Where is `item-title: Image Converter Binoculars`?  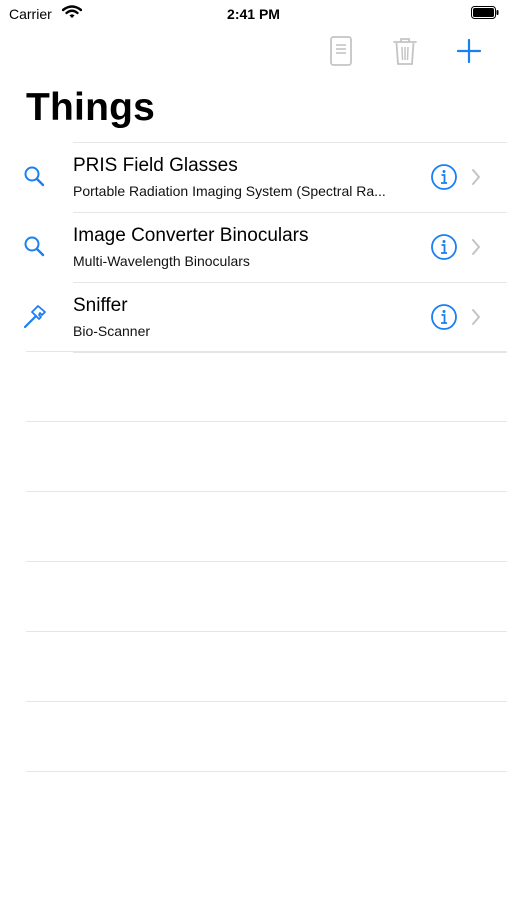
item-title: Image Converter Binoculars is located at coordinates (191, 235).